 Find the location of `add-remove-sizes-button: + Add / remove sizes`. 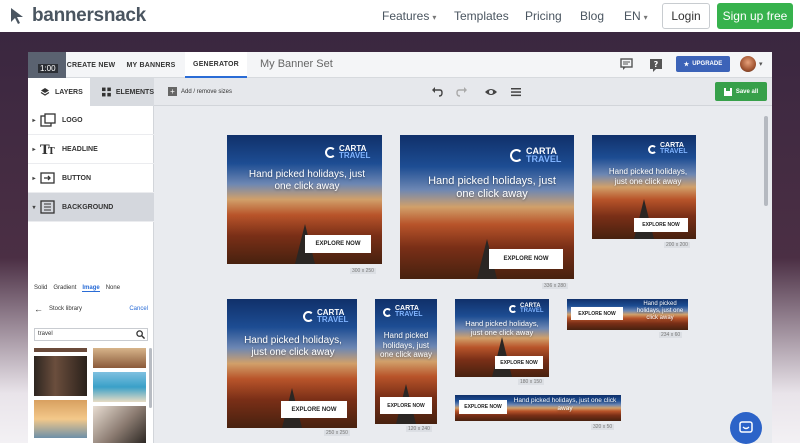

add-remove-sizes-button: + Add / remove sizes is located at coordinates (200, 91).